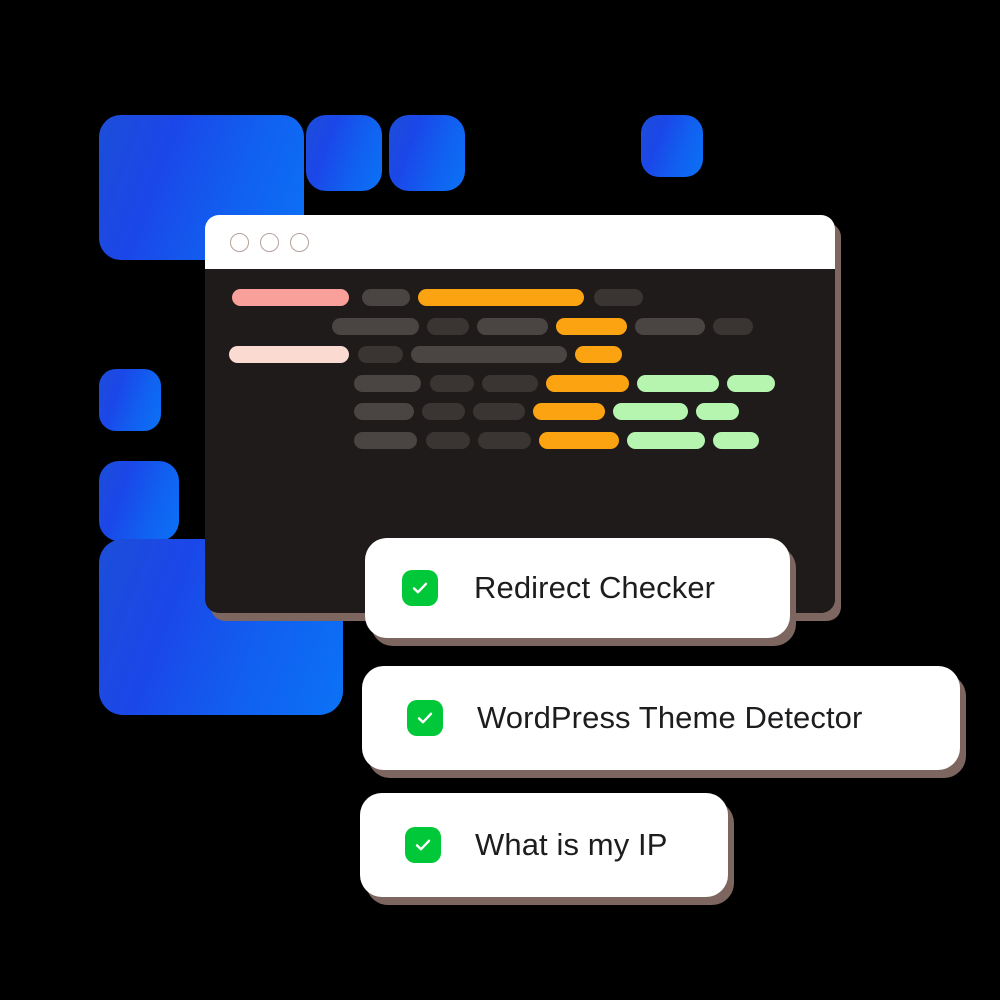  Describe the element at coordinates (239, 242) in the screenshot. I see `traffic-light-close-icon` at that location.